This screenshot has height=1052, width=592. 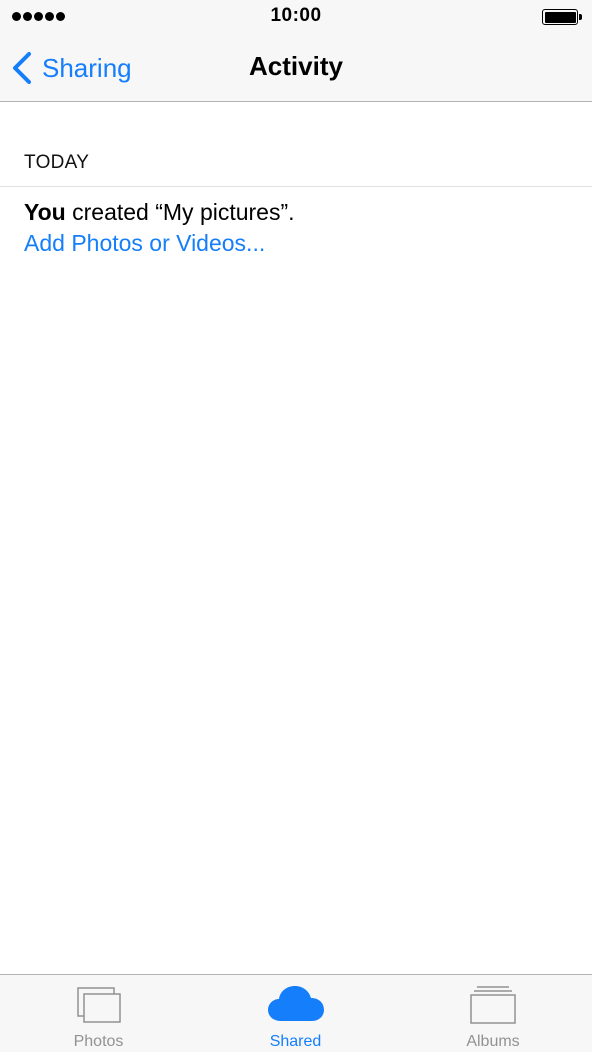 I want to click on tab-albums: Albums, so click(x=493, y=1013).